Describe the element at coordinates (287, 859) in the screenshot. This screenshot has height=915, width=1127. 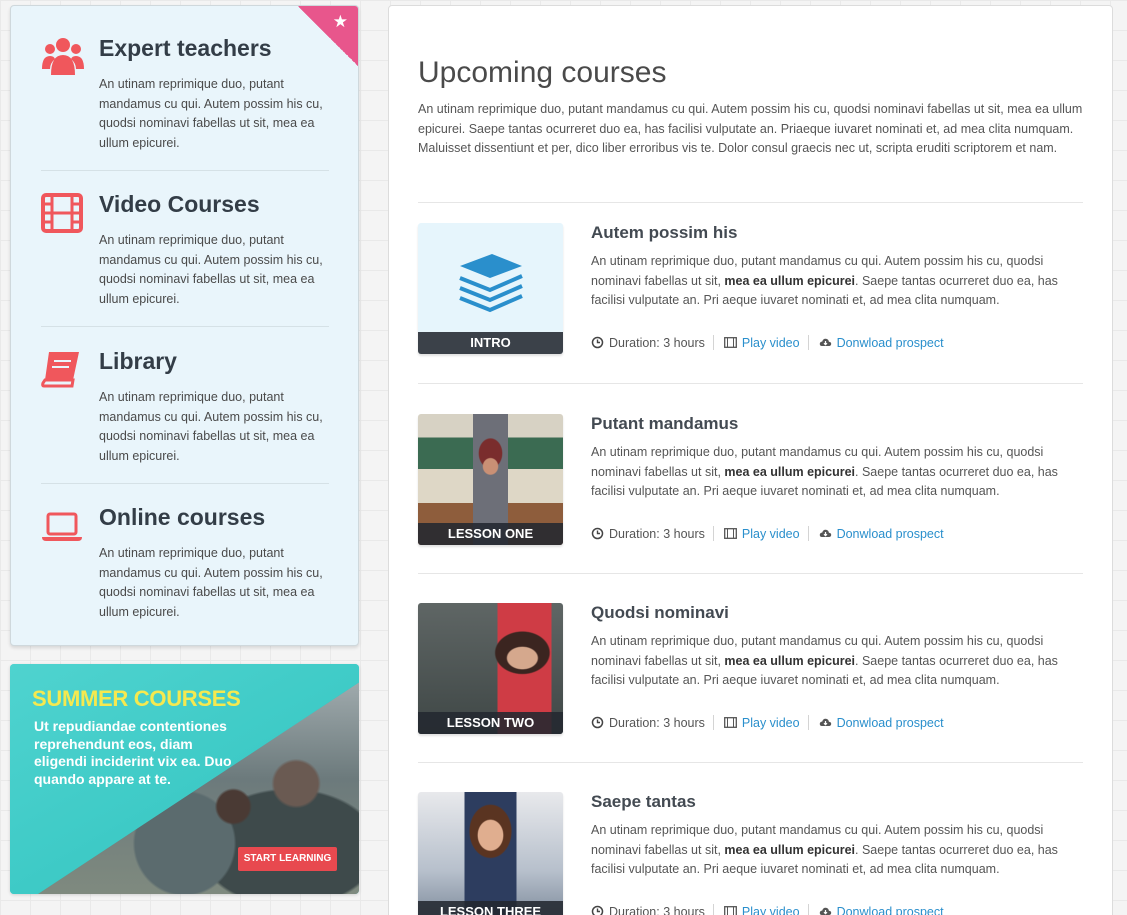
I see `start-learning-button: START LEARNING` at that location.